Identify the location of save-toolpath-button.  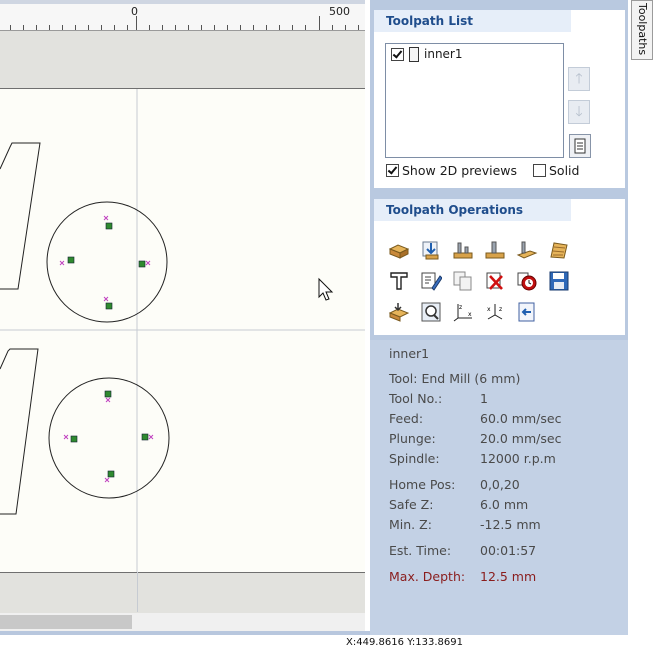
(559, 281).